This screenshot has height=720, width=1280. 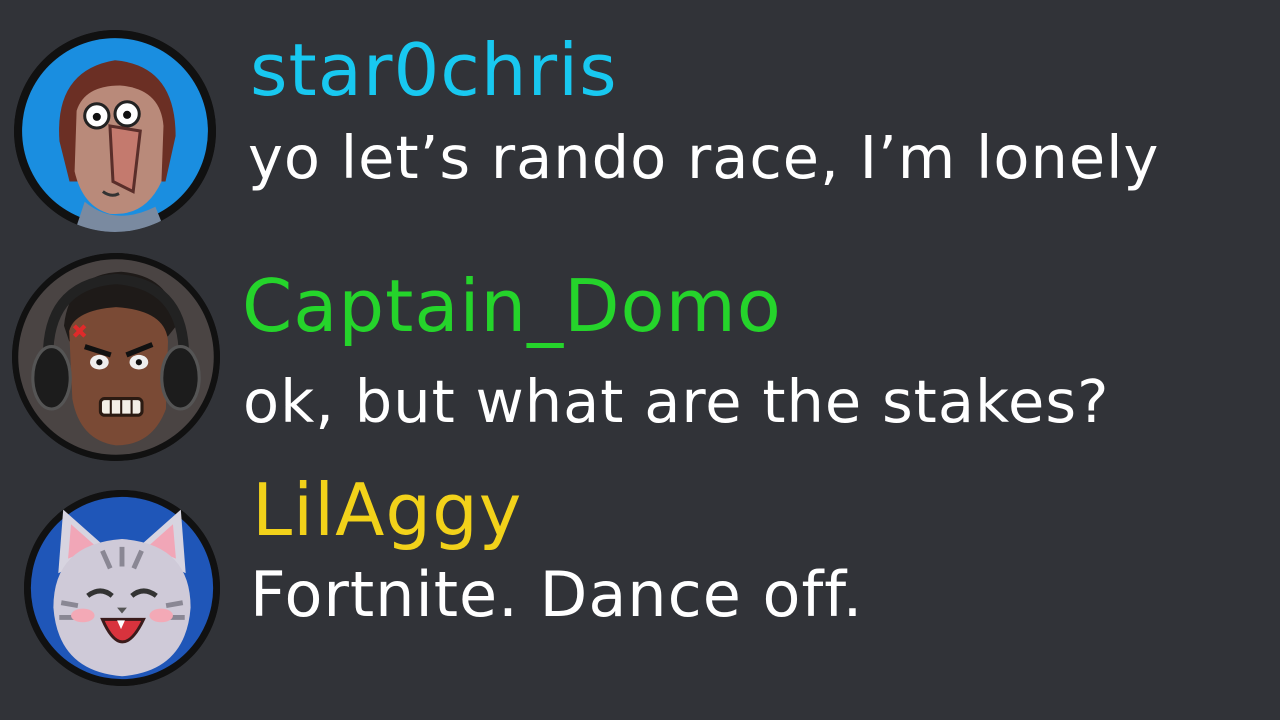 I want to click on angry-man-headphones-avatar, so click(x=116, y=357).